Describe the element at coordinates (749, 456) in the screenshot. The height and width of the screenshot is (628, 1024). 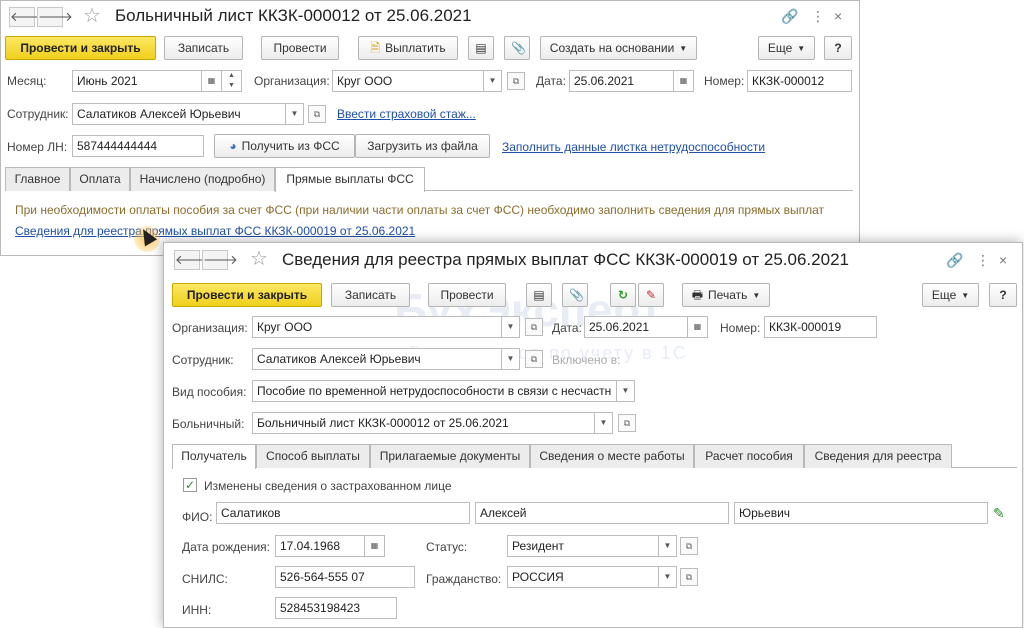
I see `tab-benefit-calculation: Расчет пособия` at that location.